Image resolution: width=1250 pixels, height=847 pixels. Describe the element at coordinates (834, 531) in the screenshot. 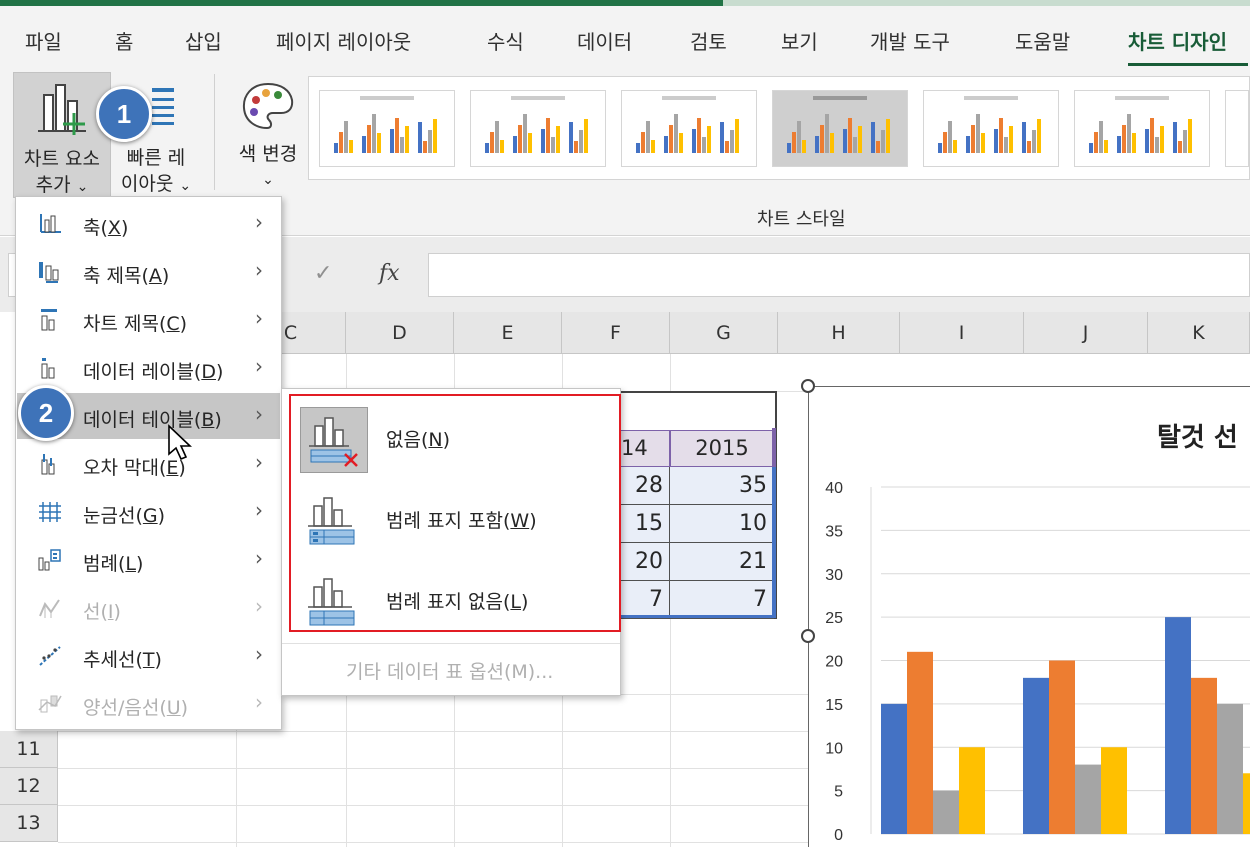

I see `y-tick-label: 35` at that location.